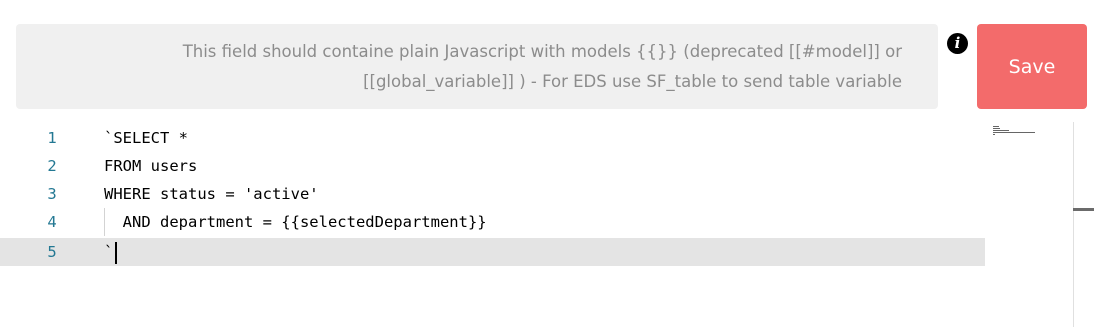 The height and width of the screenshot is (327, 1098). Describe the element at coordinates (492, 252) in the screenshot. I see `code-line-5-active: 5 `` at that location.